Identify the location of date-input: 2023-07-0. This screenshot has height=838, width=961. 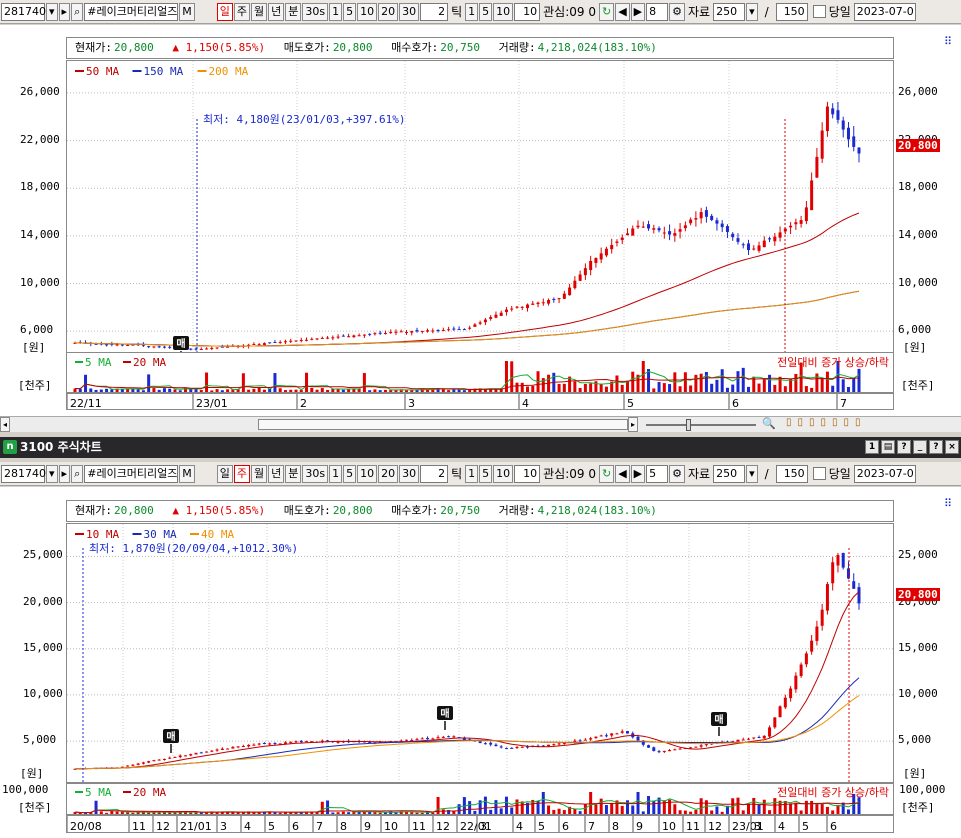
(884, 11).